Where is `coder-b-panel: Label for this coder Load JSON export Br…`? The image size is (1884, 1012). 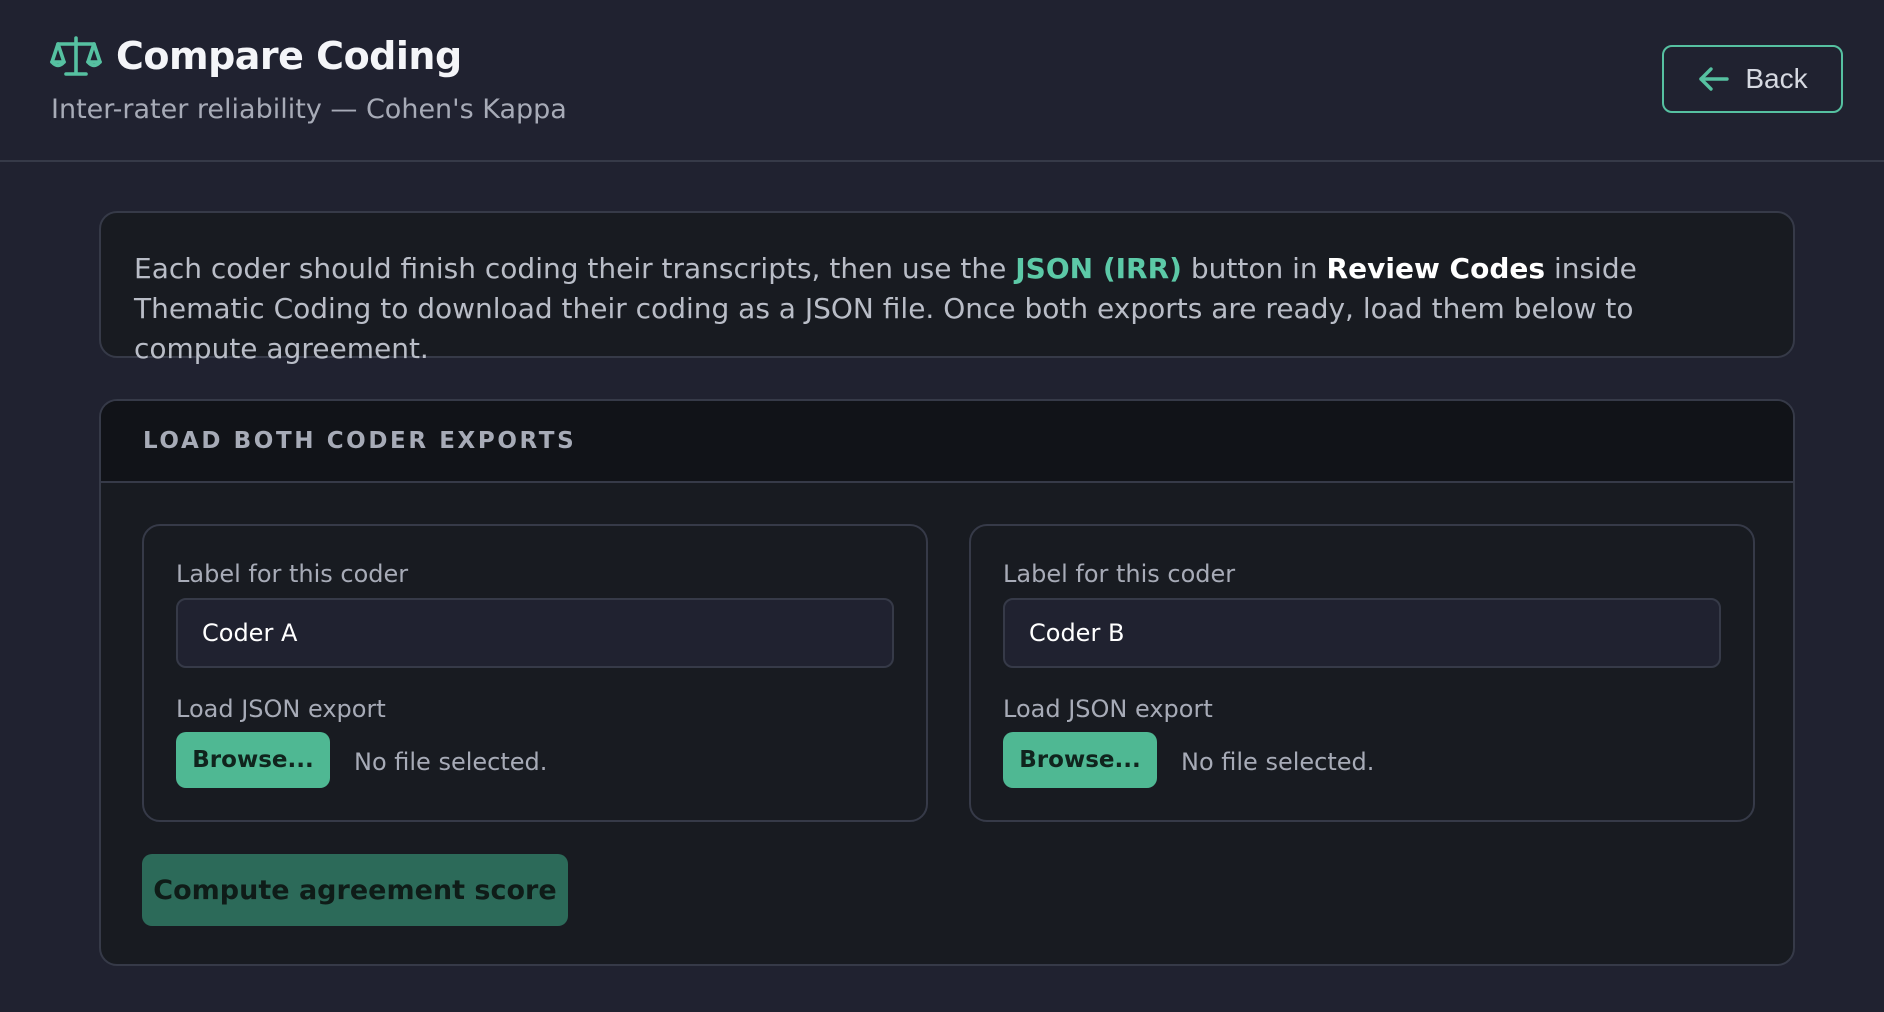
coder-b-panel: Label for this coder Load JSON export Br… is located at coordinates (1362, 673).